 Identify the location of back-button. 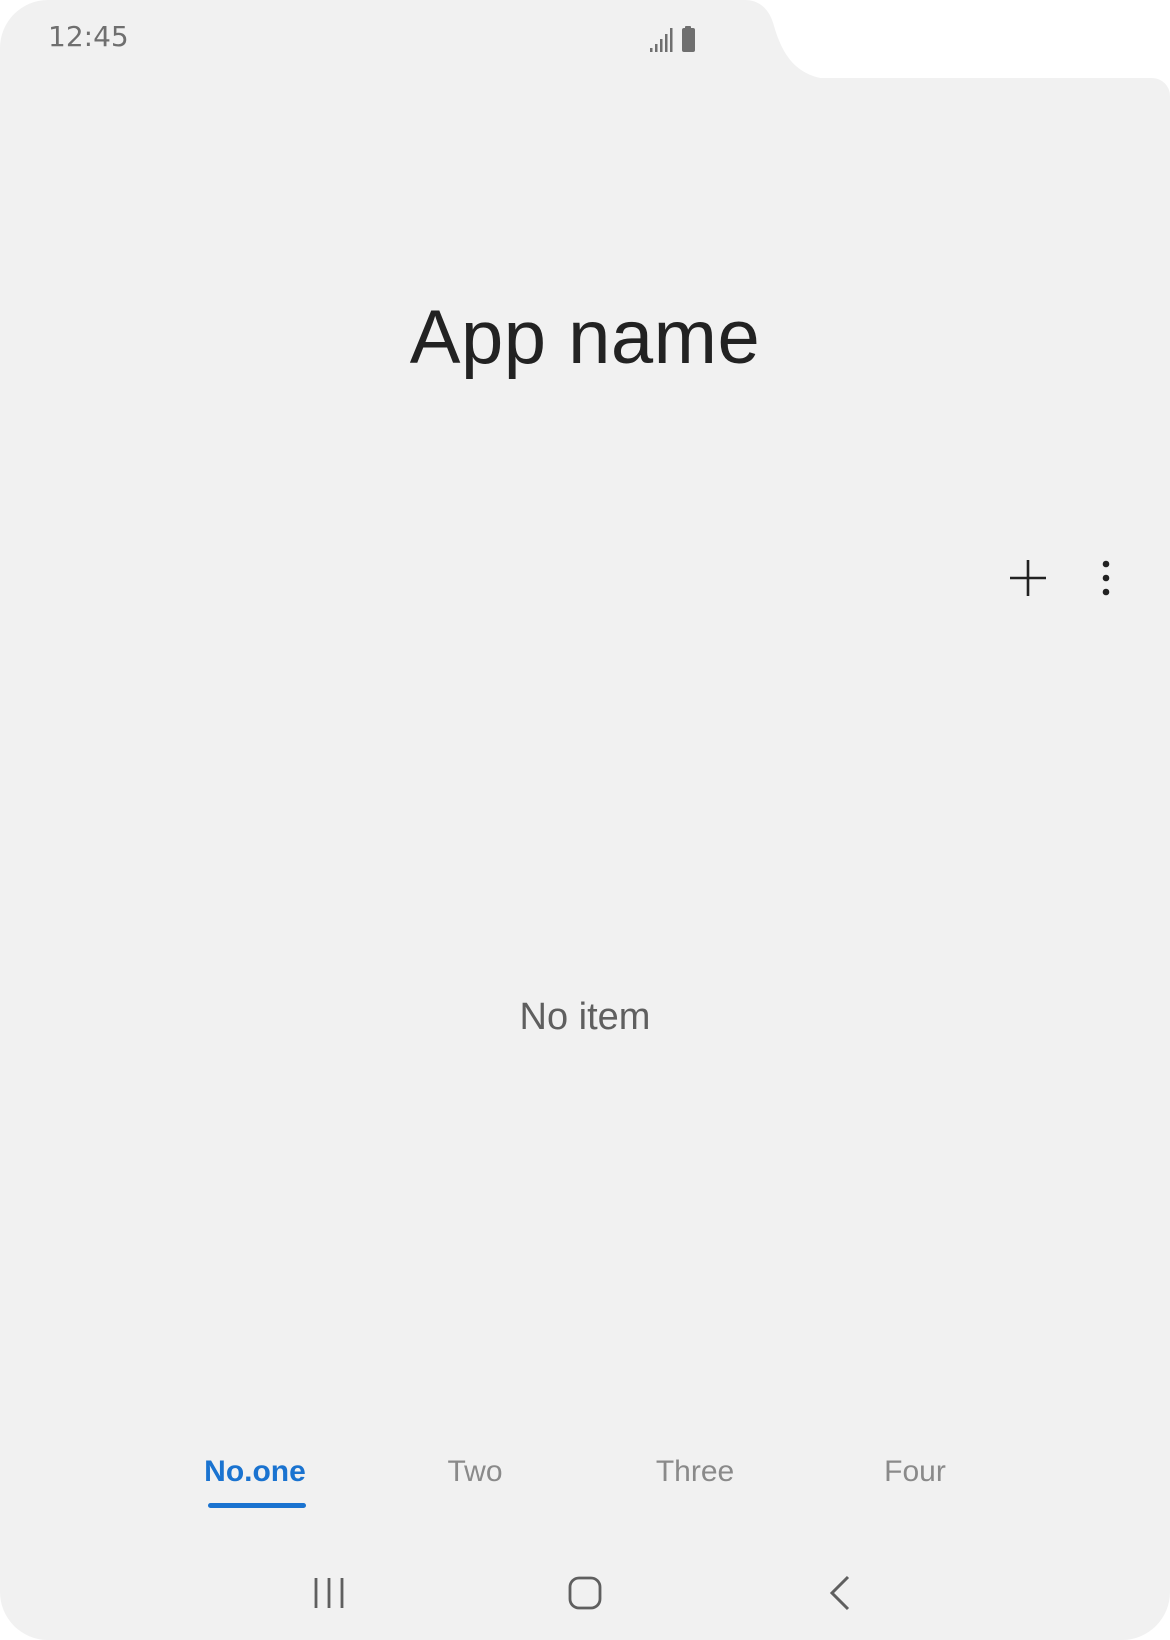
(840, 1593).